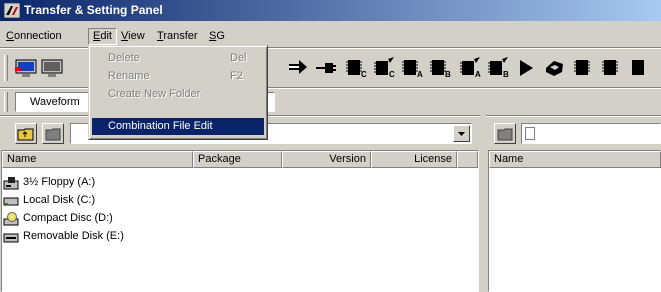 This screenshot has width=661, height=292. Describe the element at coordinates (498, 68) in the screenshot. I see `chip-write-b-icon: B` at that location.